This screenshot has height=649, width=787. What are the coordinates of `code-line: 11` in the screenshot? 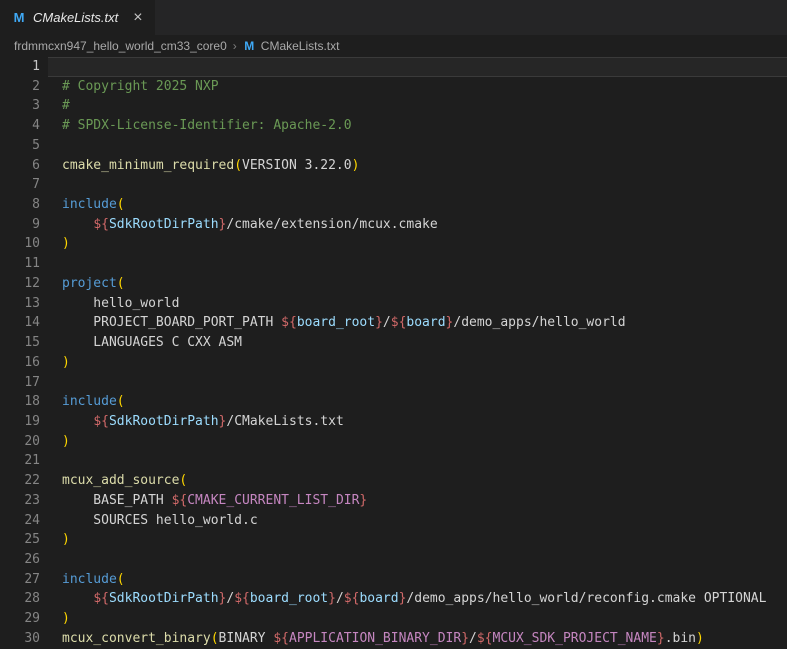 It's located at (393, 264).